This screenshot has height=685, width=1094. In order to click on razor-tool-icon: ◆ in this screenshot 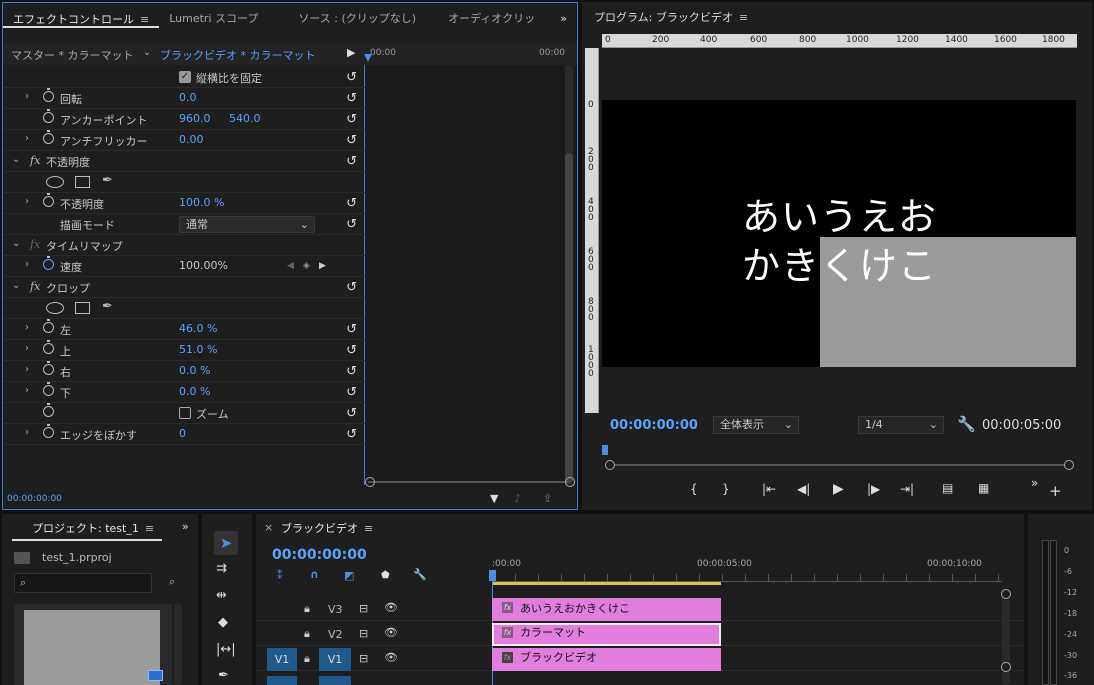, I will do `click(223, 622)`.